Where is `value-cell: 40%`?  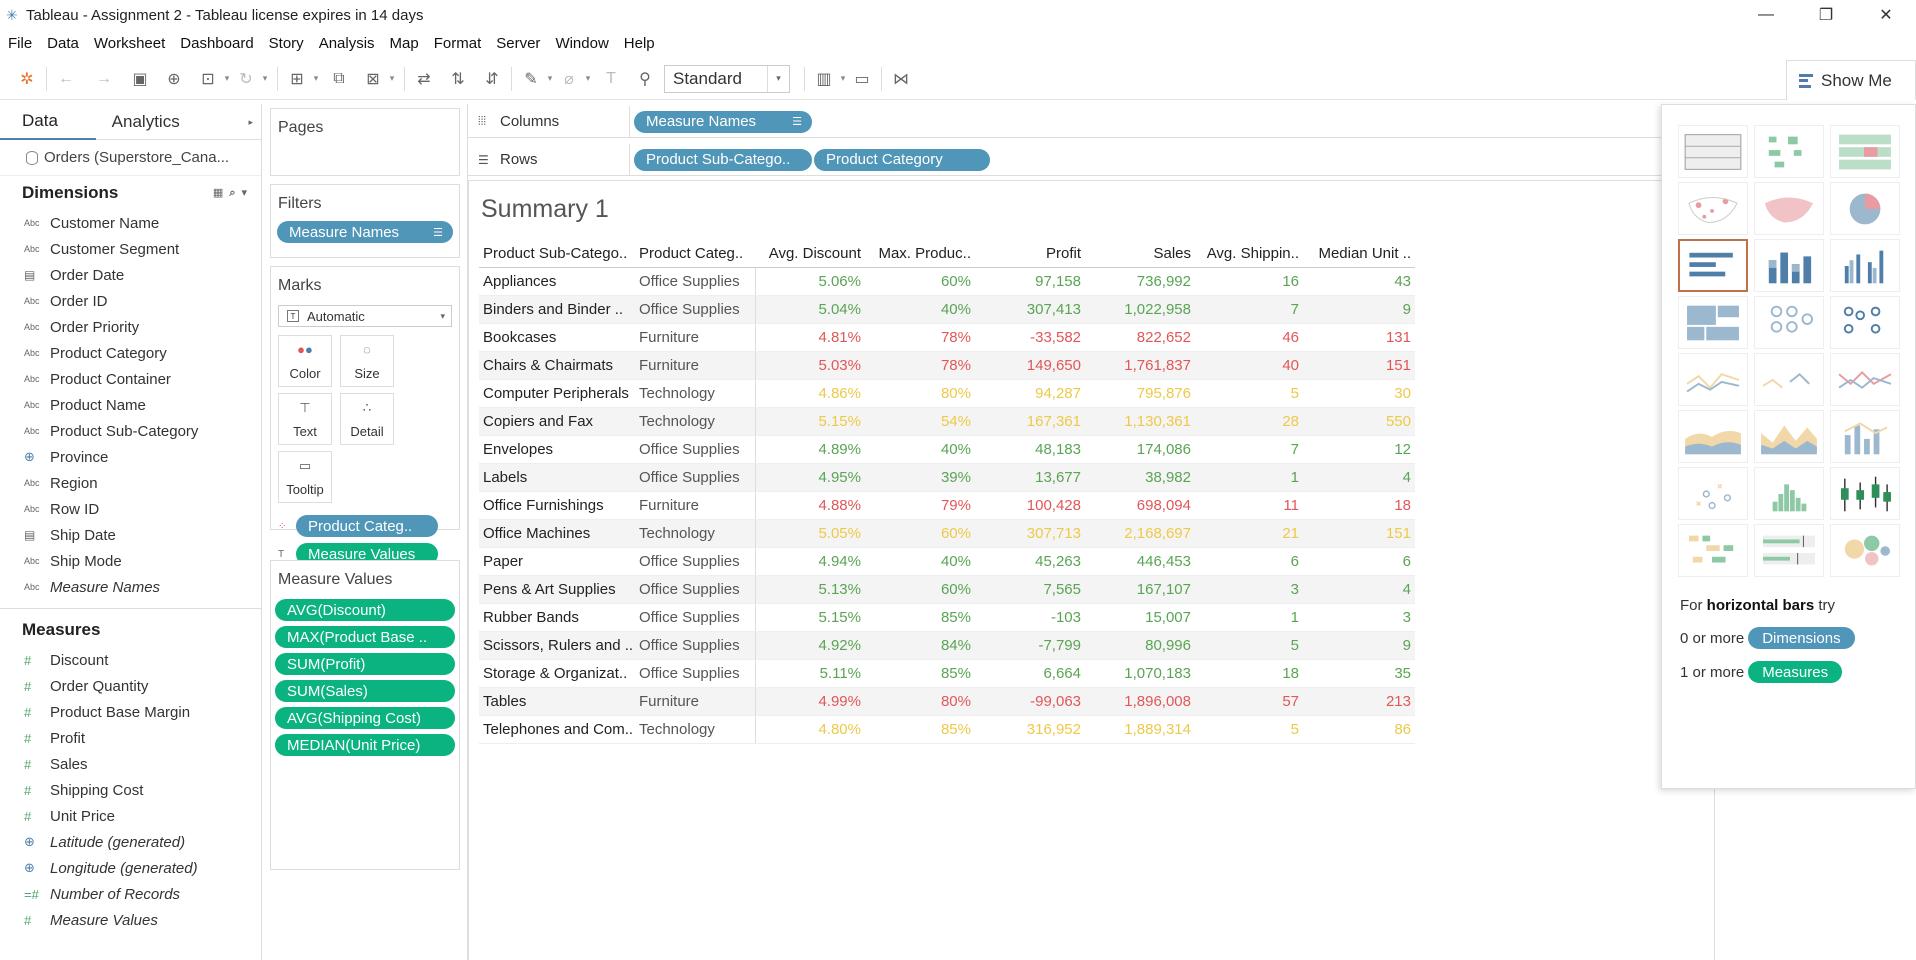 value-cell: 40% is located at coordinates (920, 449).